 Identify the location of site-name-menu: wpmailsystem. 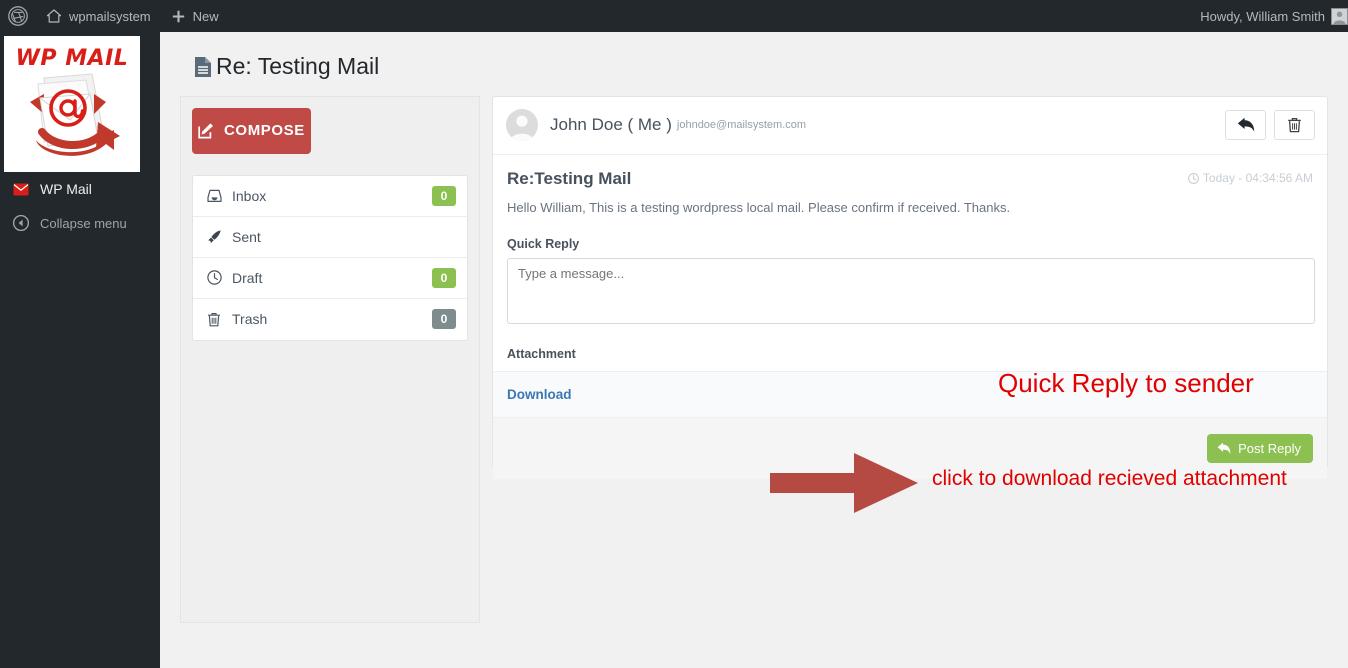
(98, 16).